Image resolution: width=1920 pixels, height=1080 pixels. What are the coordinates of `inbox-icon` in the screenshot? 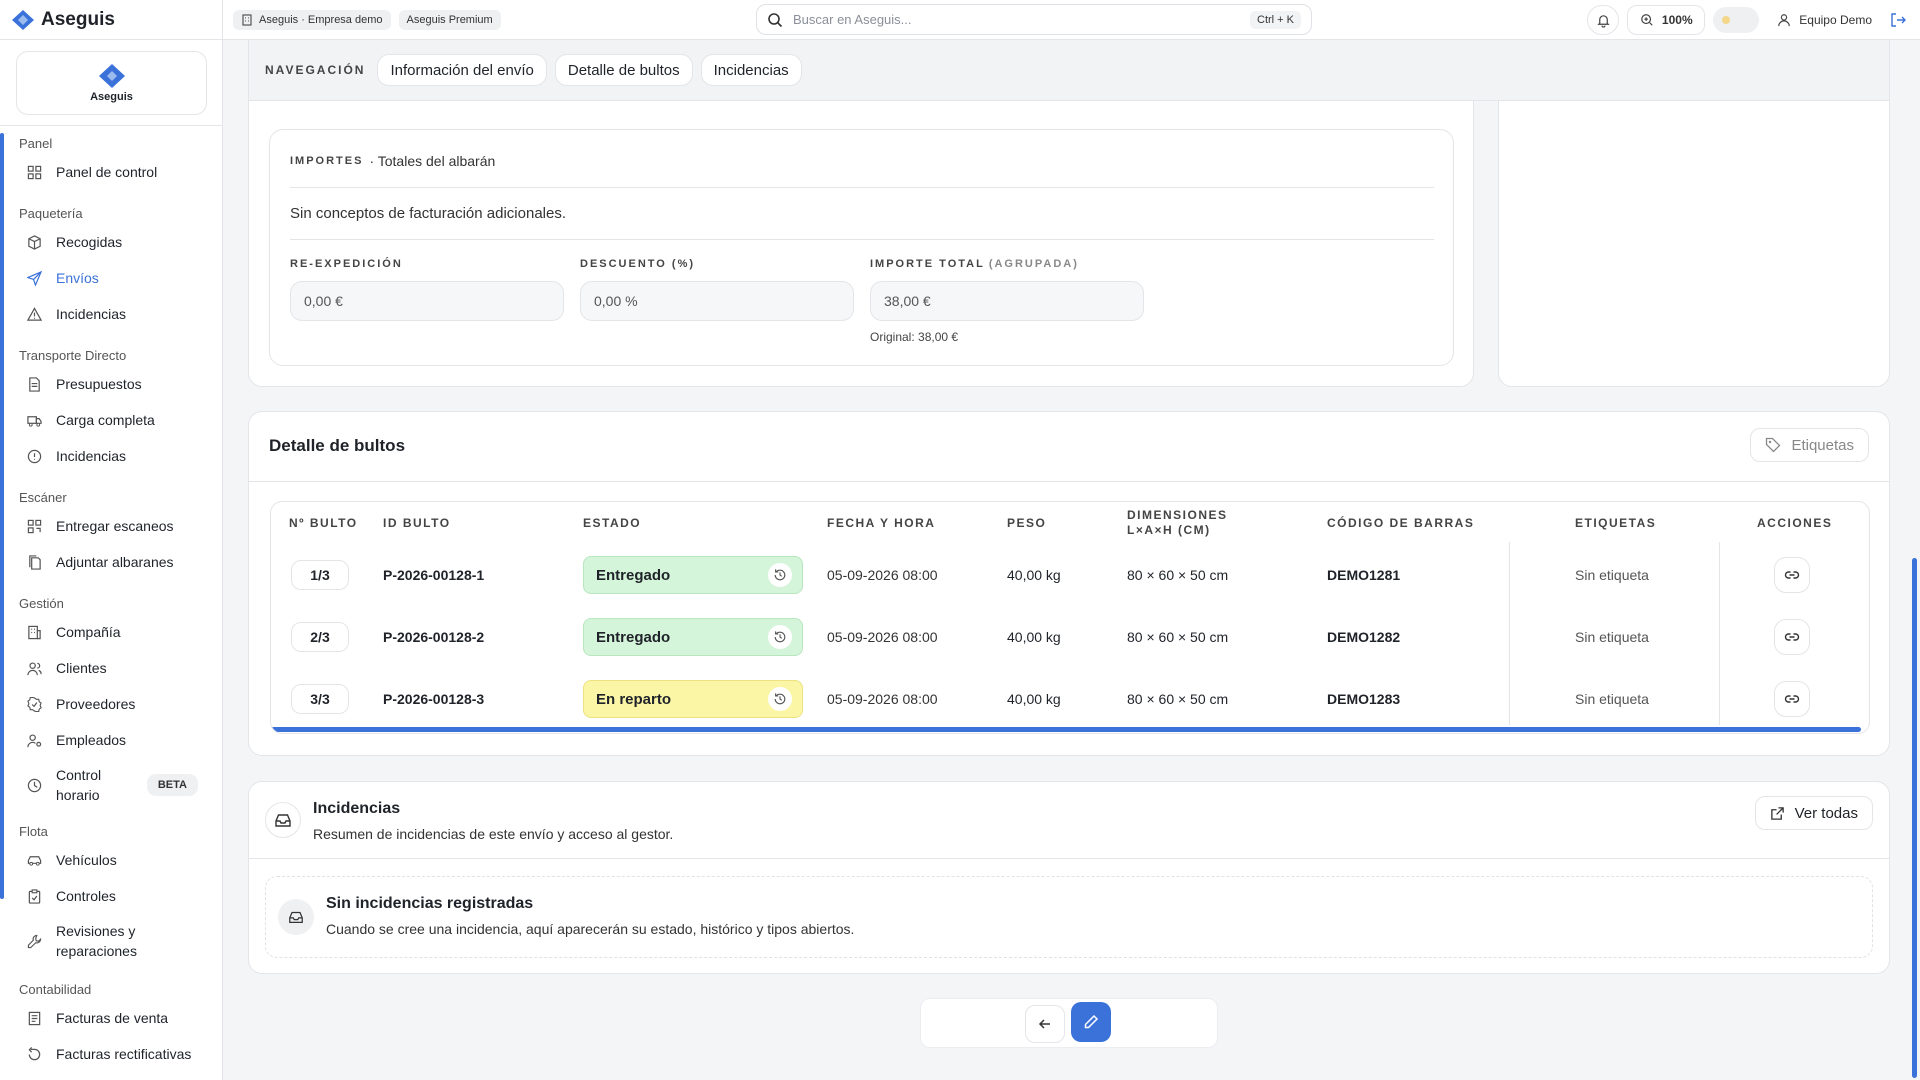 It's located at (283, 820).